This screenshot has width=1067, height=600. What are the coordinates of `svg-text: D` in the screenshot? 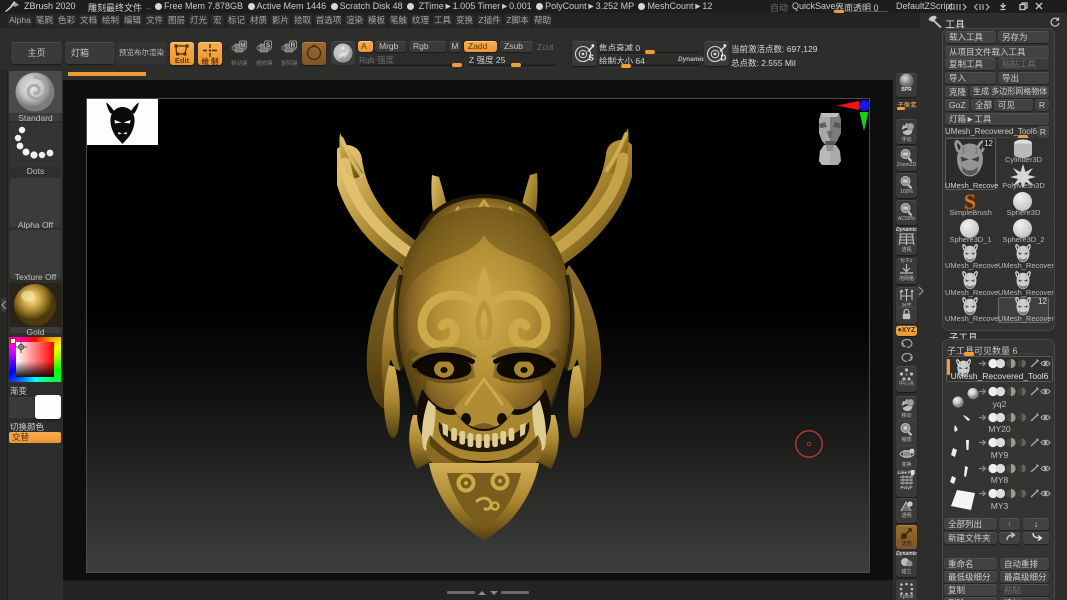 It's located at (724, 58).